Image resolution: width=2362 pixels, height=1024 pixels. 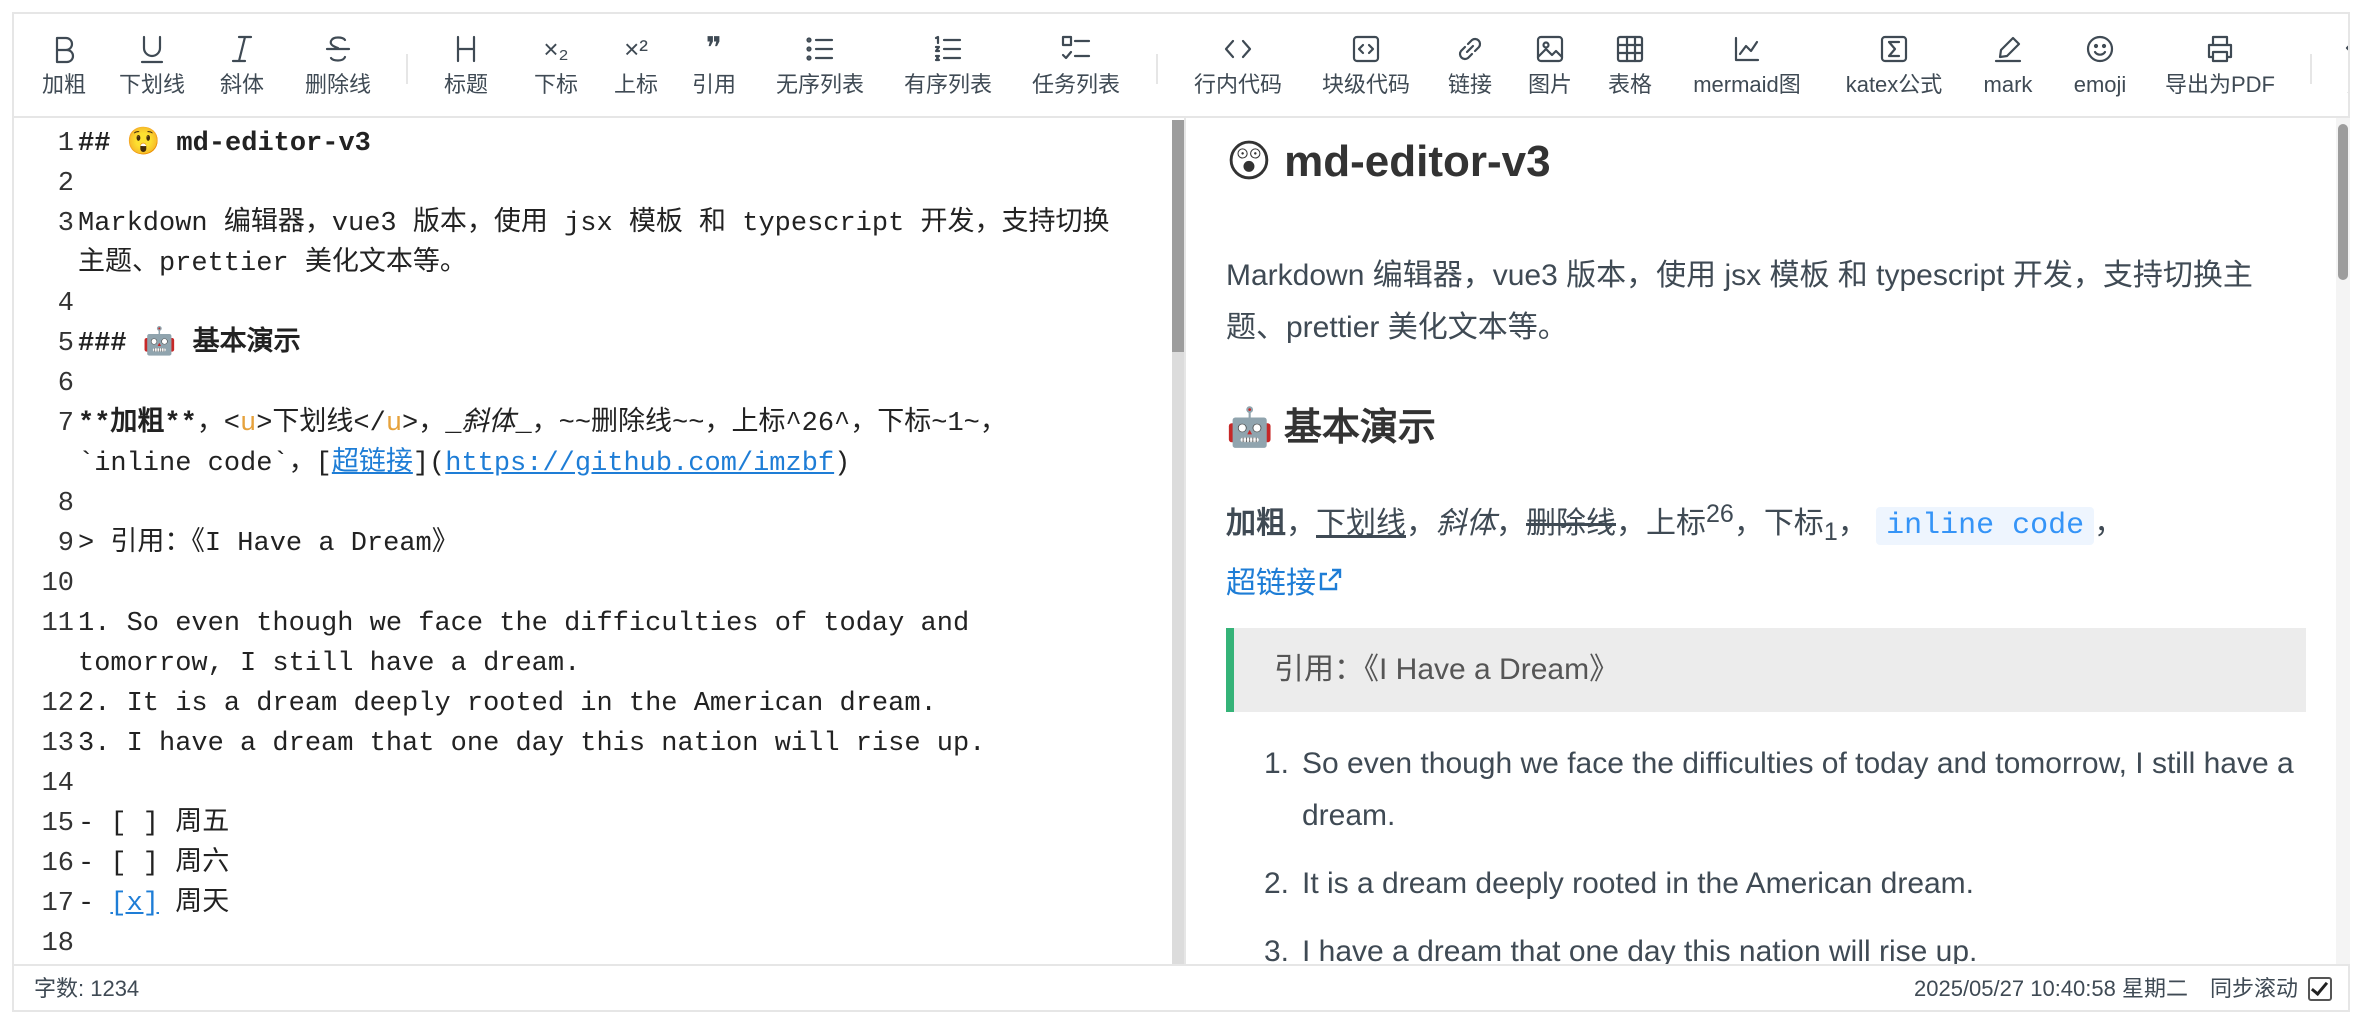 I want to click on code-line: 1 ## 😲 md-editor-v3, so click(x=589, y=144).